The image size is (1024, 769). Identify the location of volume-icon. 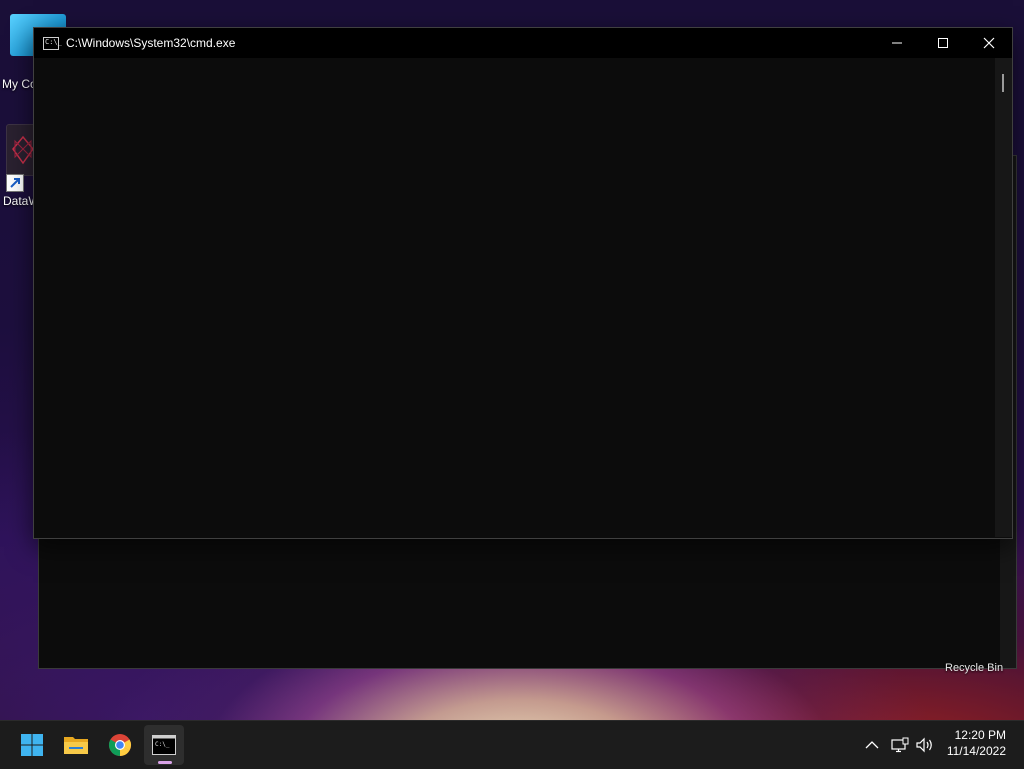
(924, 745).